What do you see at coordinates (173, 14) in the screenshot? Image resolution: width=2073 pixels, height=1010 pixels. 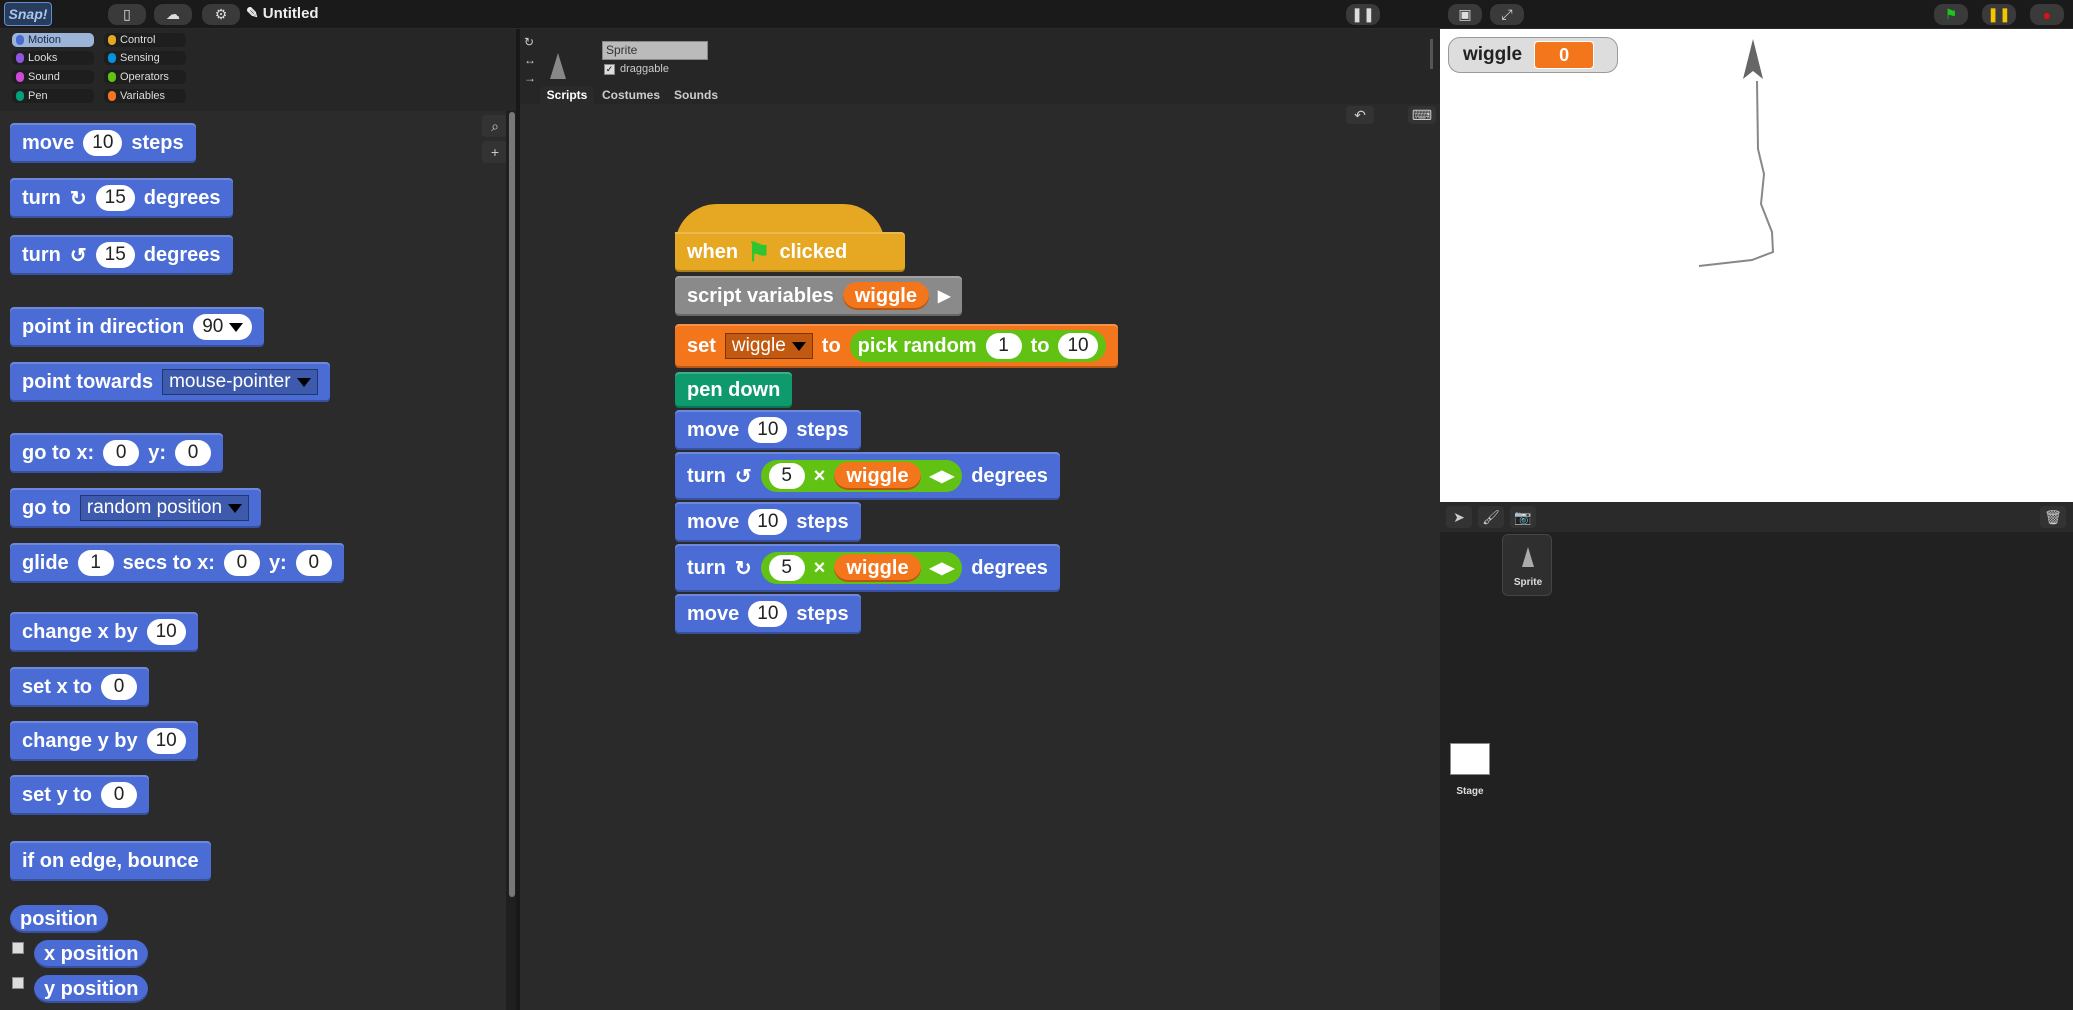 I see `cloud-icon: ☁` at bounding box center [173, 14].